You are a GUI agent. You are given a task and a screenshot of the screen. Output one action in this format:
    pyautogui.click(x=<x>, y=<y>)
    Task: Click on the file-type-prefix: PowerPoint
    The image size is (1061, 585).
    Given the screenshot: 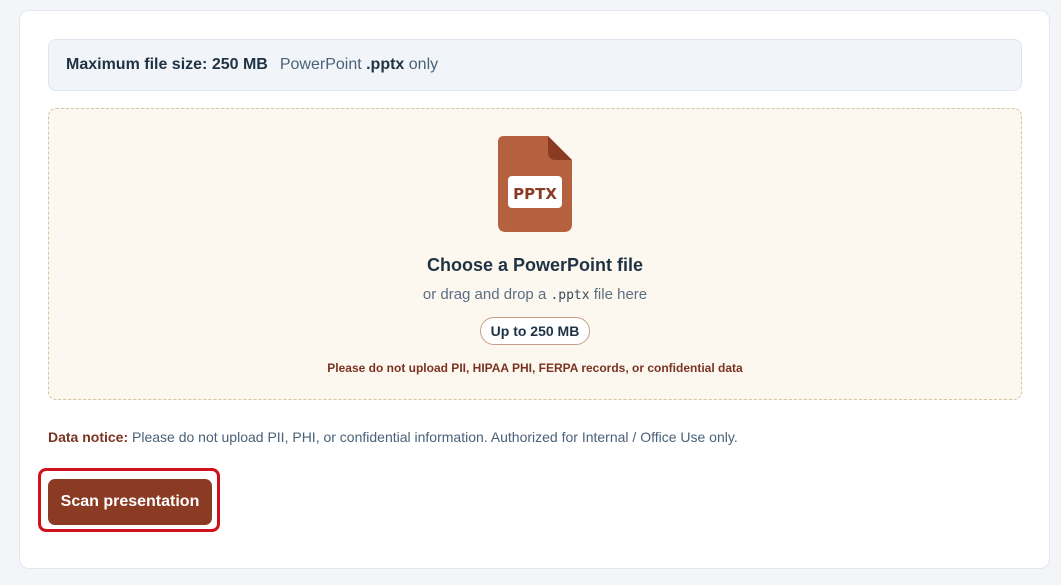 What is the action you would take?
    pyautogui.click(x=323, y=64)
    